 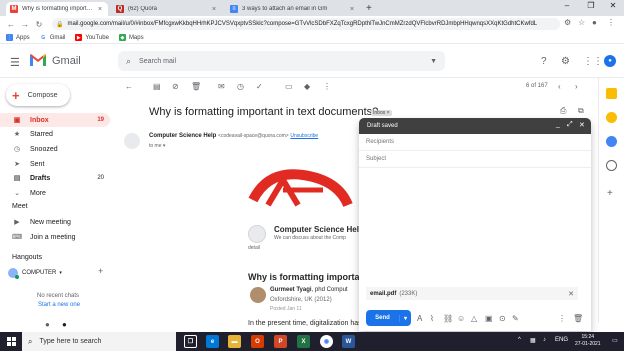 I want to click on browser-tab-docs: ≡ 3 ways to attach an email in Gm ×, so click(x=293, y=9).